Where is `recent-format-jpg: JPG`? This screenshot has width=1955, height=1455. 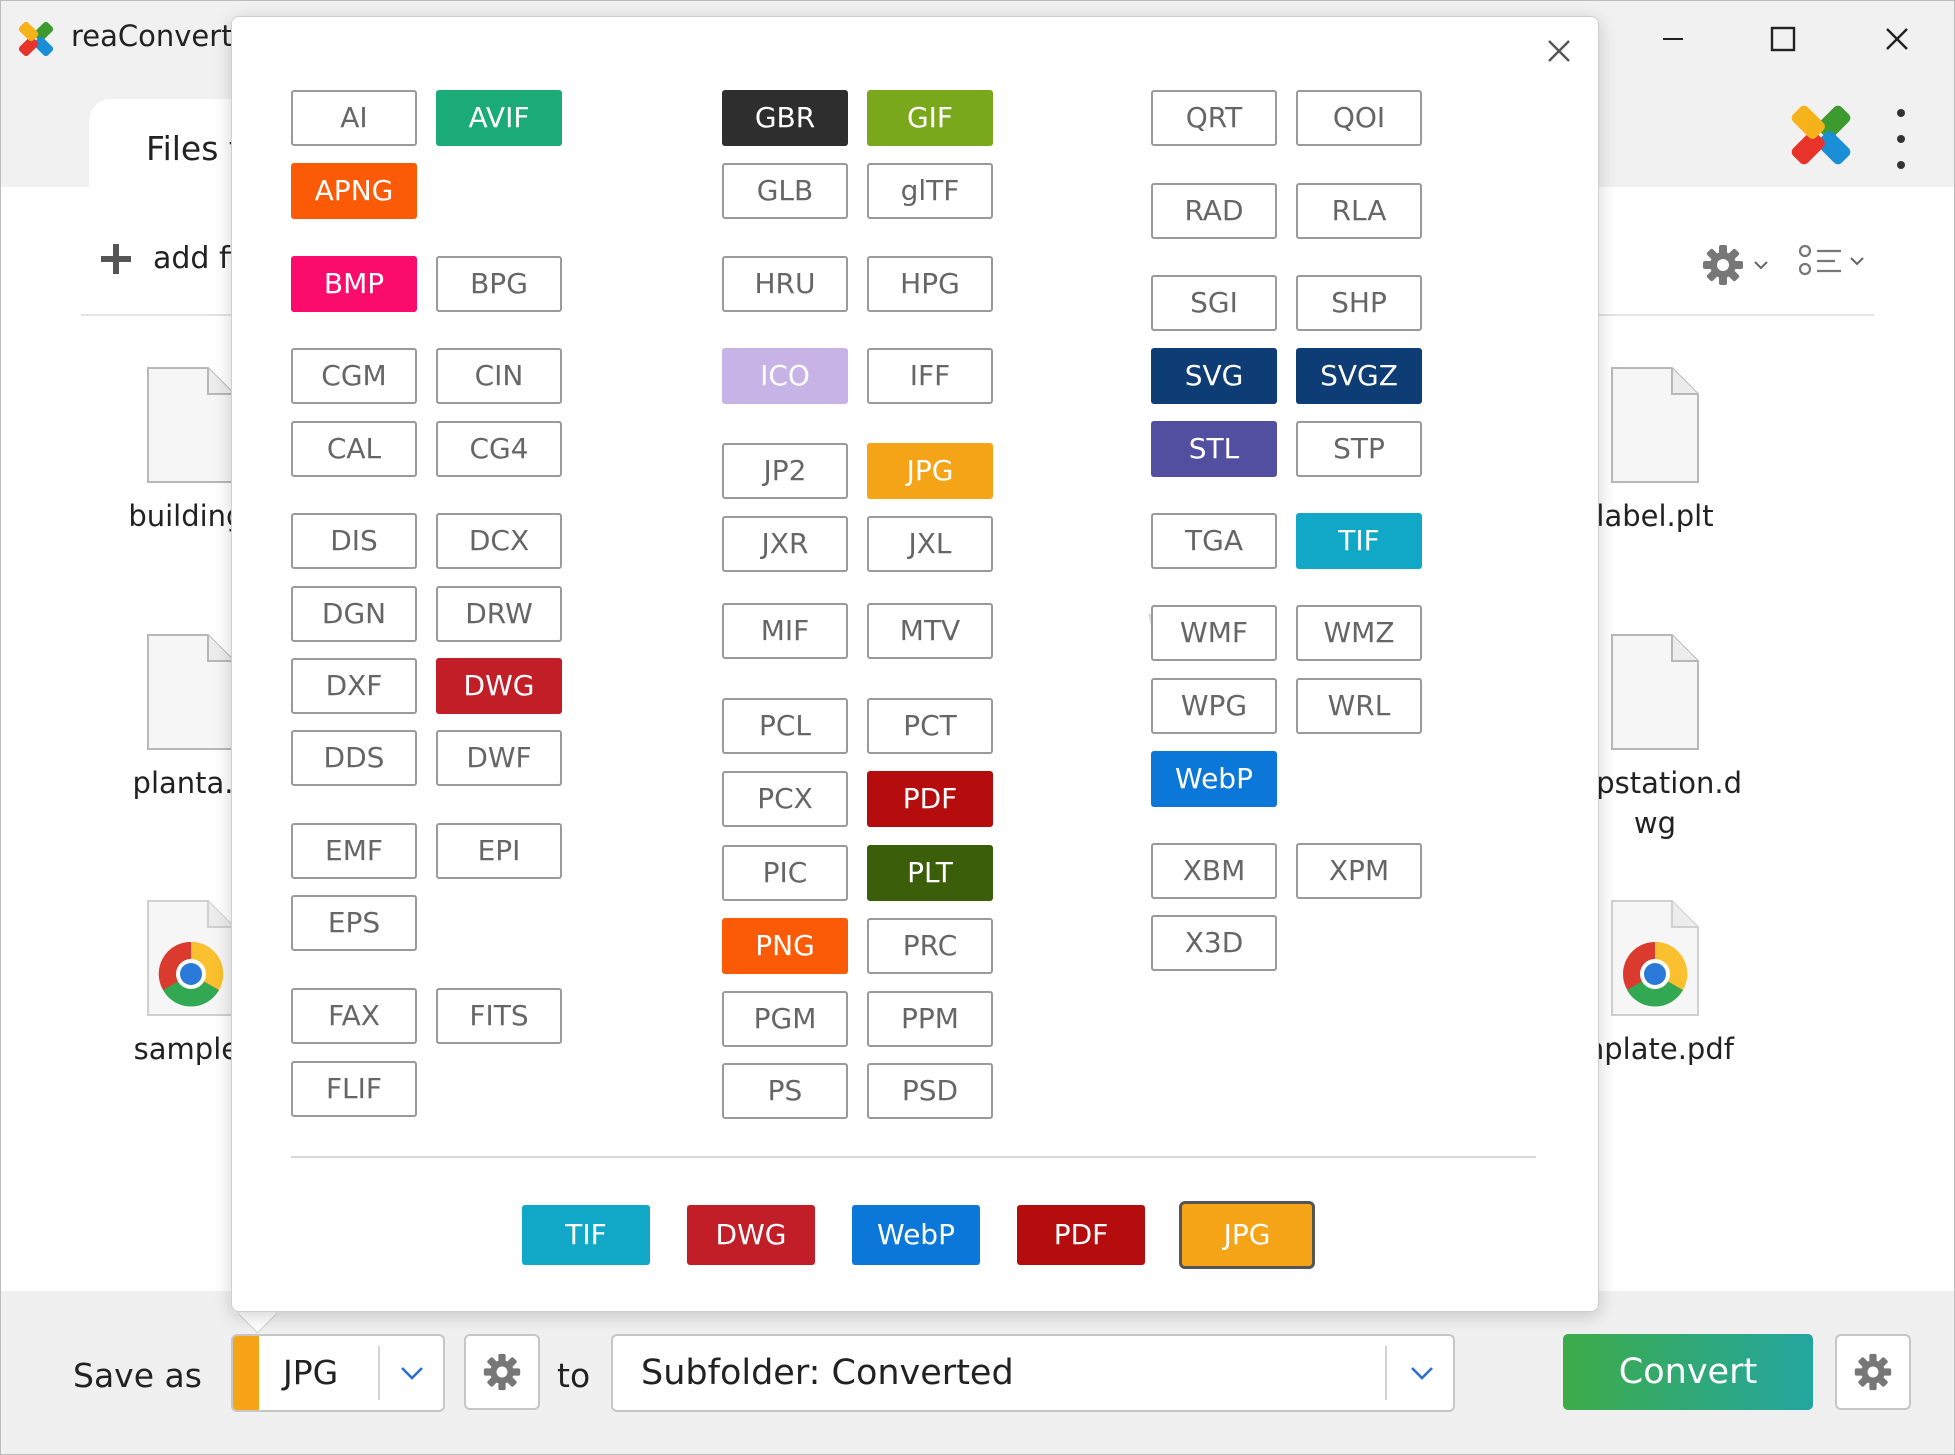 recent-format-jpg: JPG is located at coordinates (1247, 1235).